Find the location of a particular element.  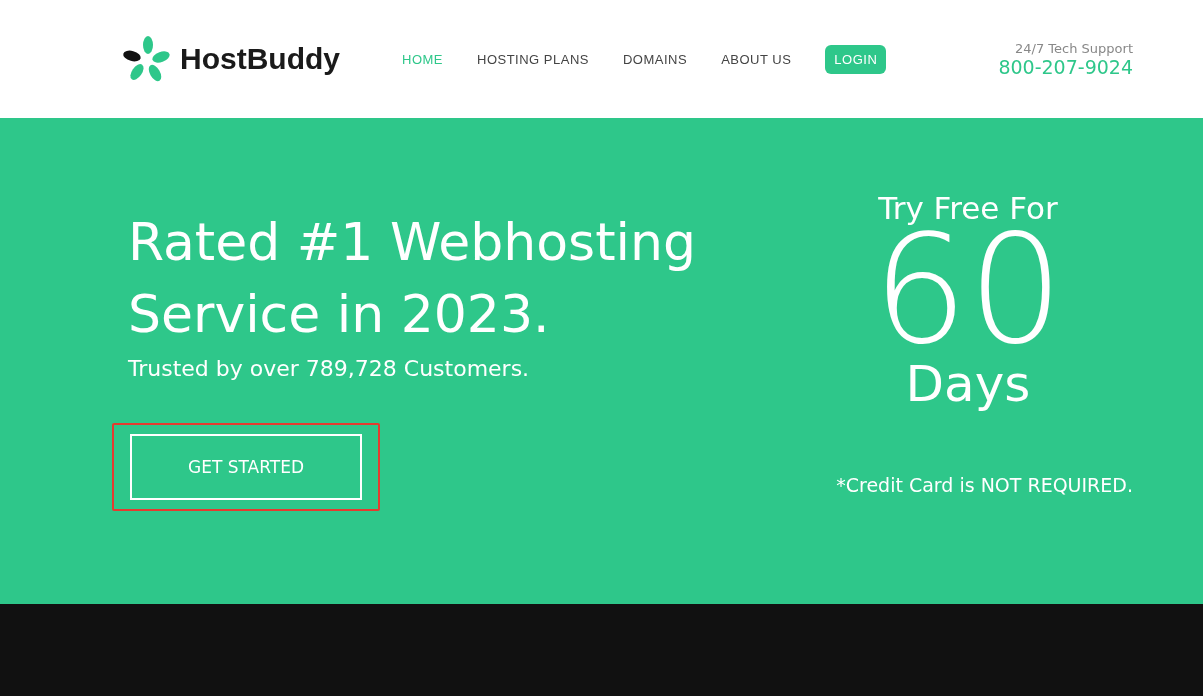

hero-title-line: Rated #1 Webhosting is located at coordinates (412, 242).